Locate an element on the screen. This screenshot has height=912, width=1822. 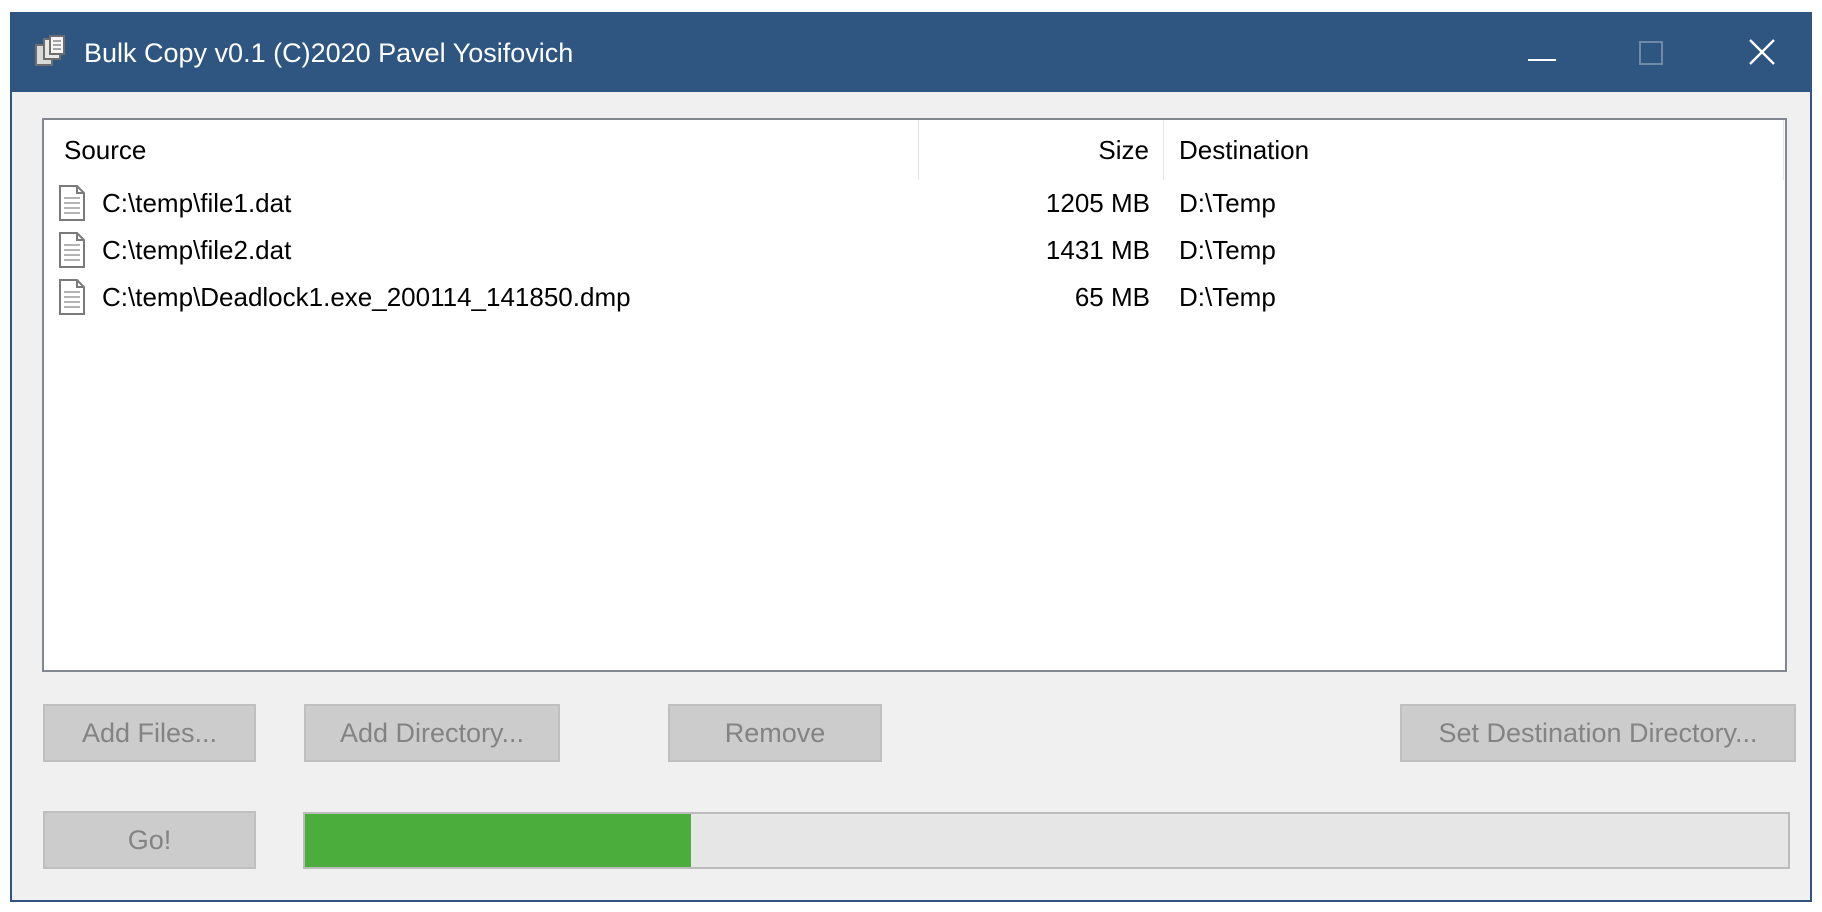
cell-source: C:\temp\file2.dat is located at coordinates (197, 250).